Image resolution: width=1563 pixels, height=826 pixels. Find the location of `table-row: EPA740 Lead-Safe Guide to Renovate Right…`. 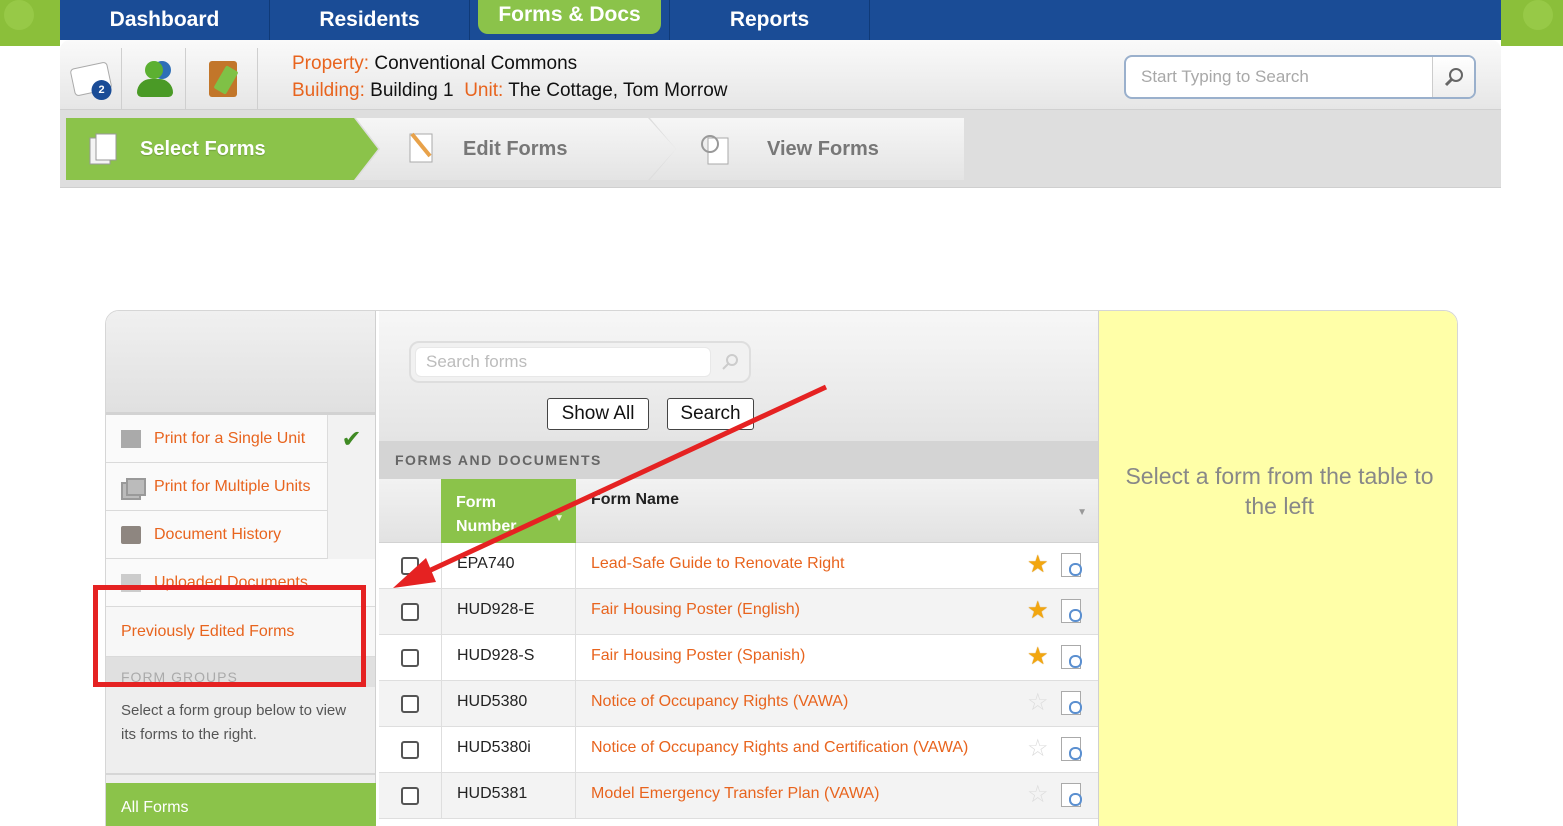

table-row: EPA740 Lead-Safe Guide to Renovate Right… is located at coordinates (739, 566).